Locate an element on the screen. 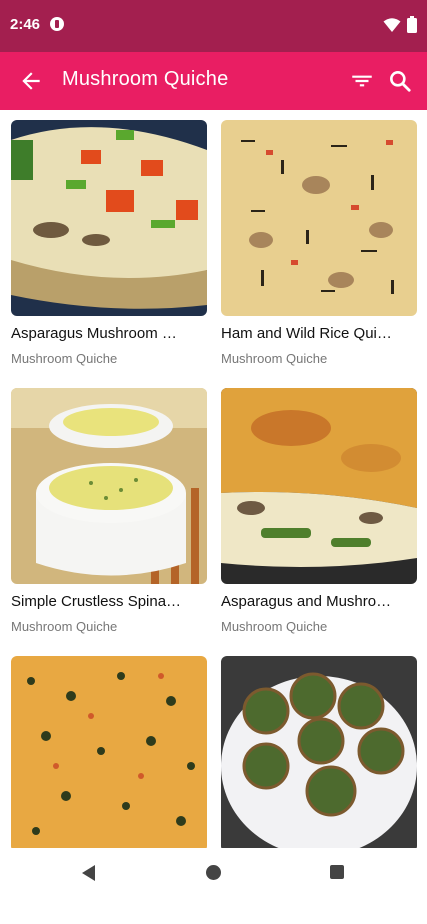 The image size is (427, 924). app-notification-icon is located at coordinates (57, 24).